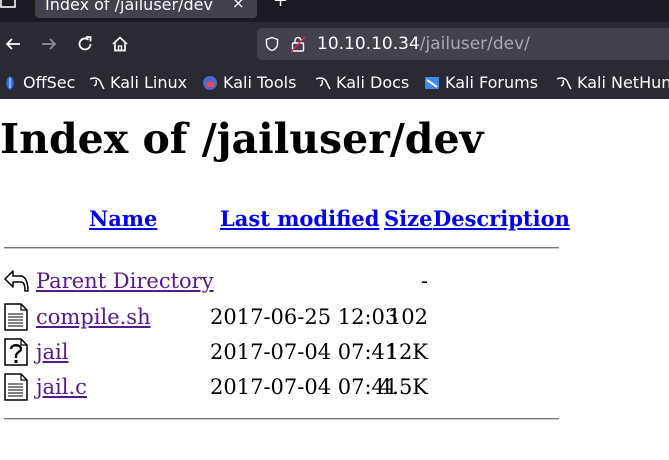 The height and width of the screenshot is (460, 669). Describe the element at coordinates (49, 82) in the screenshot. I see `bookmark-label: OffSec` at that location.